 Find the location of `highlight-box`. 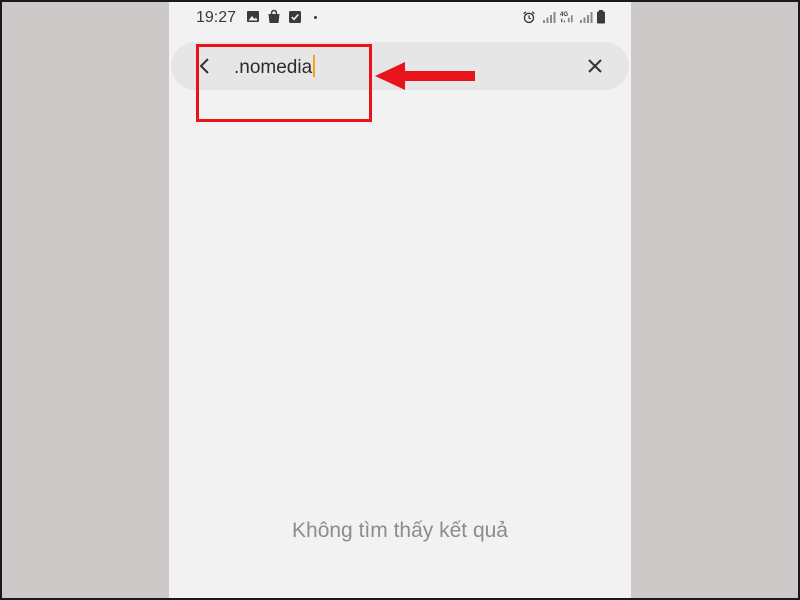

highlight-box is located at coordinates (284, 83).